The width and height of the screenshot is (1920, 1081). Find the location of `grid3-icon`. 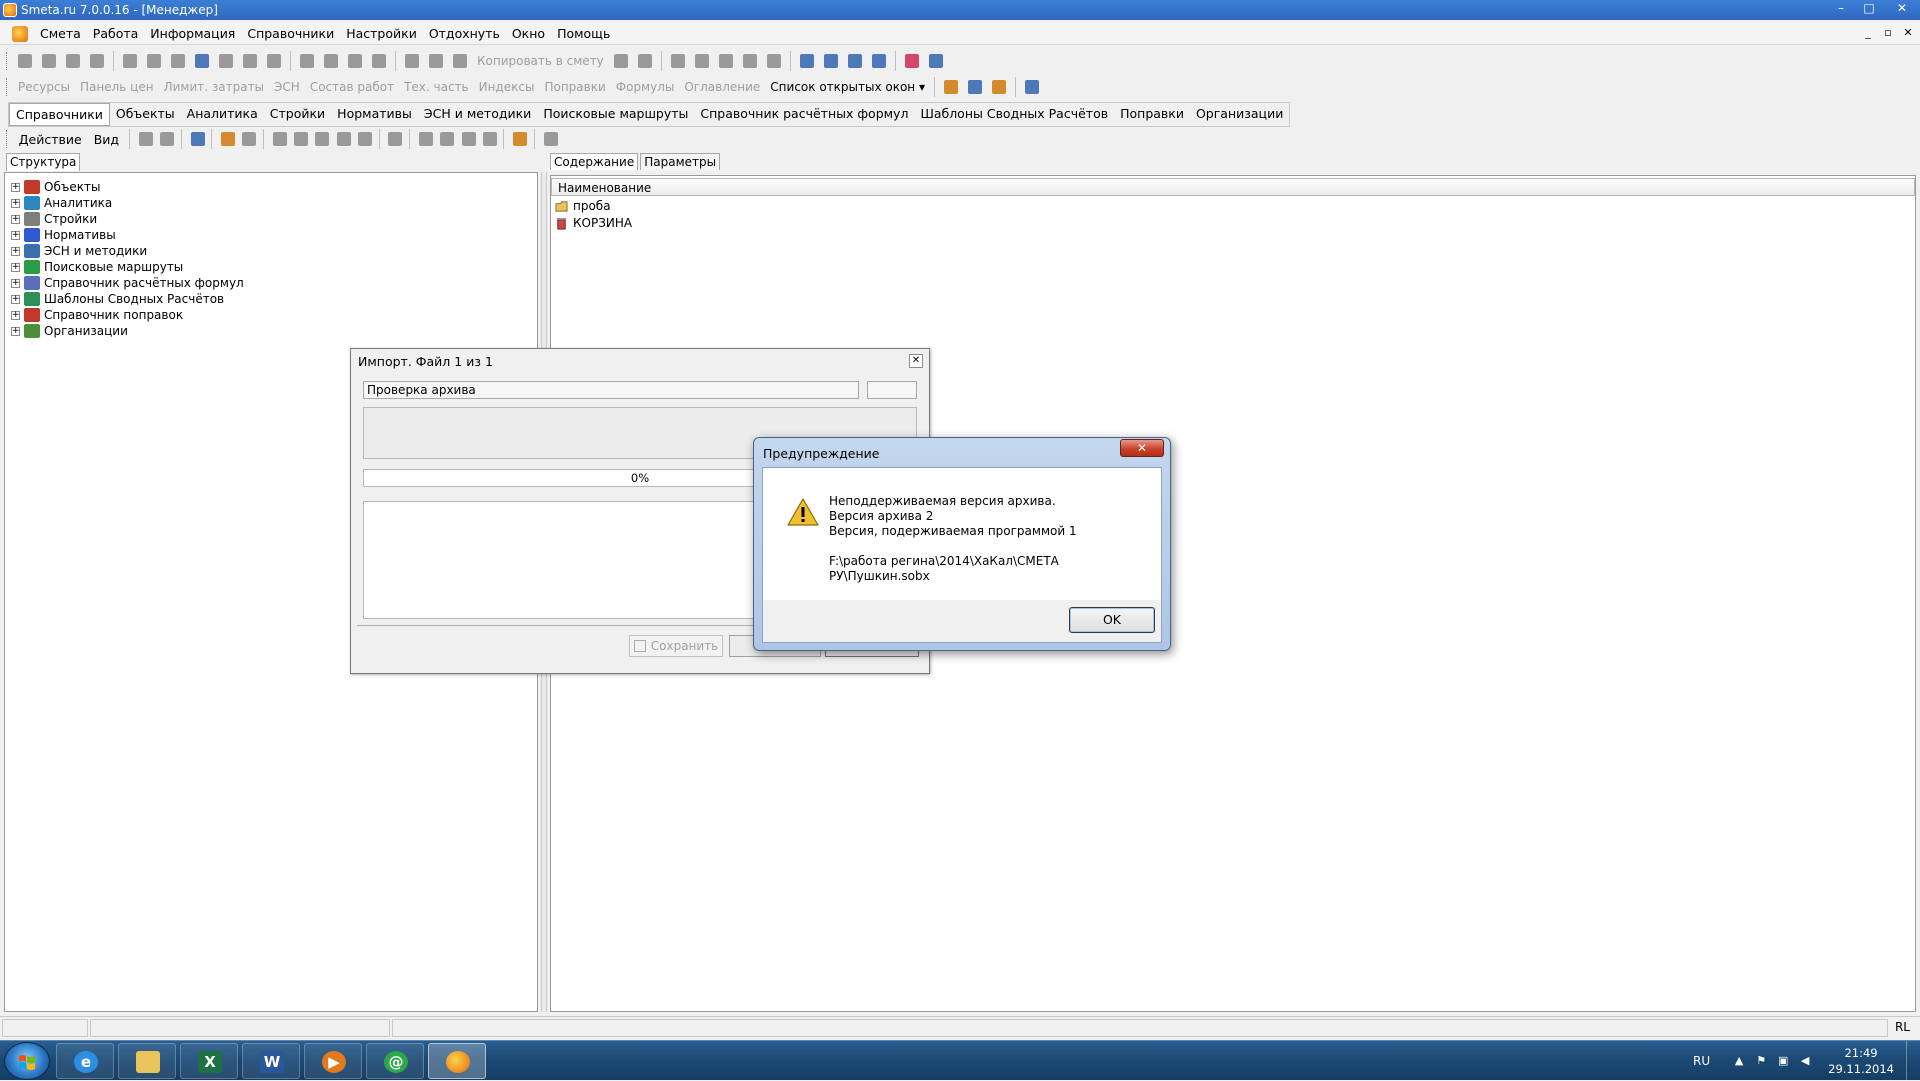

grid3-icon is located at coordinates (726, 61).